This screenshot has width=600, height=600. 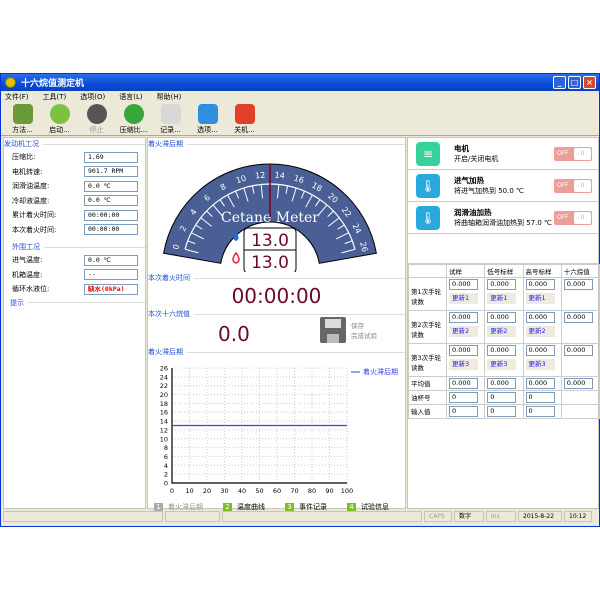 I want to click on field-label: 进气温度:, so click(x=27, y=260).